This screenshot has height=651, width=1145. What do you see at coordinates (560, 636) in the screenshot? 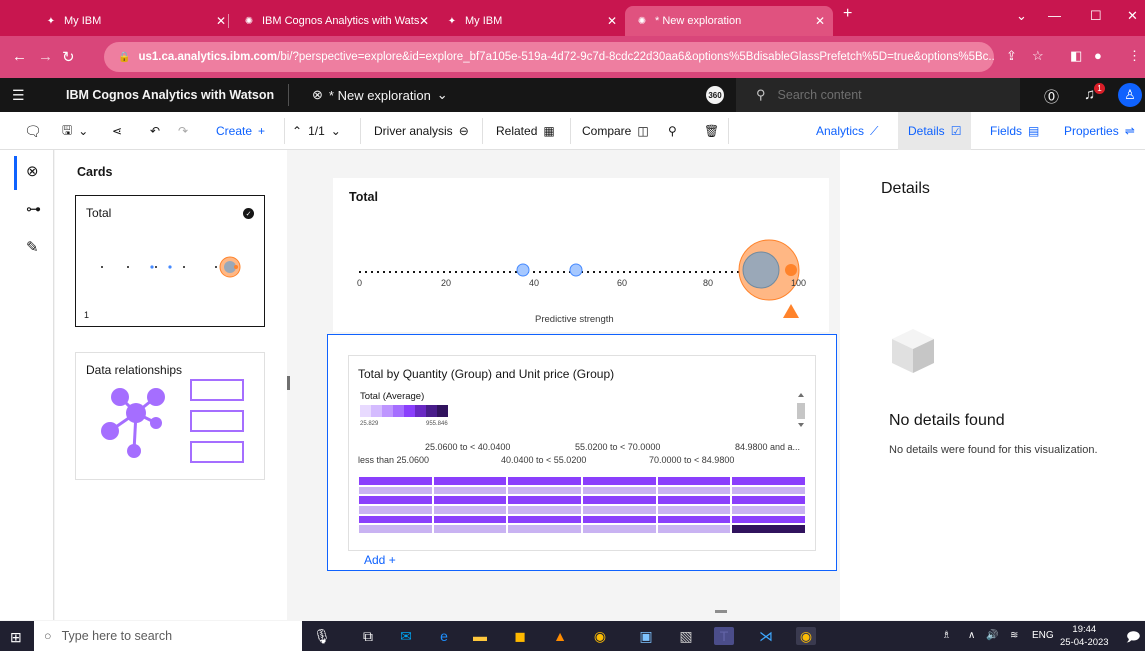
I see `vlc-icon: ▲` at bounding box center [560, 636].